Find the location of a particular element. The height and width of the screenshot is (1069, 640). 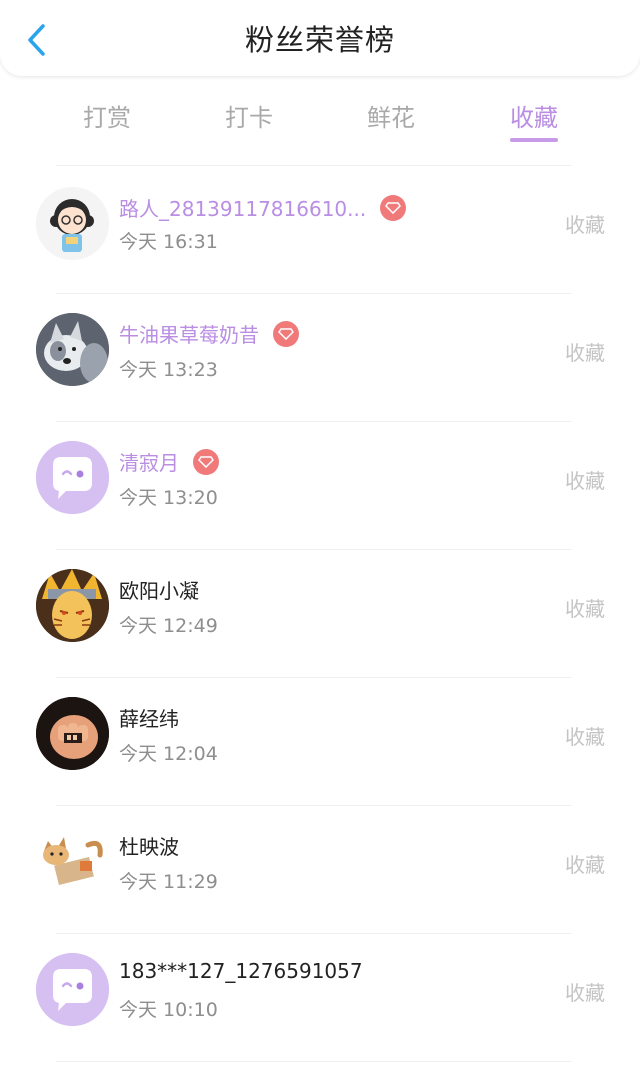

divider is located at coordinates (314, 1061).